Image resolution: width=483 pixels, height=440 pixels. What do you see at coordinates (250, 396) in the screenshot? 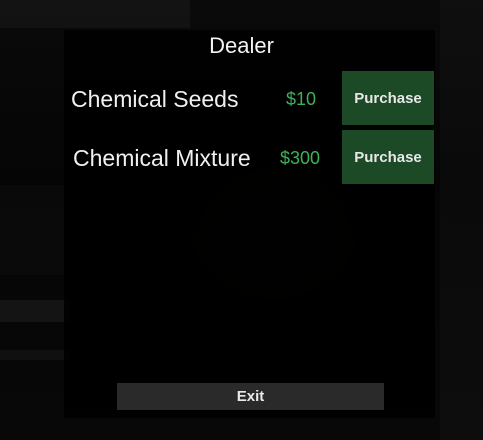
I see `exit-button: Exit` at bounding box center [250, 396].